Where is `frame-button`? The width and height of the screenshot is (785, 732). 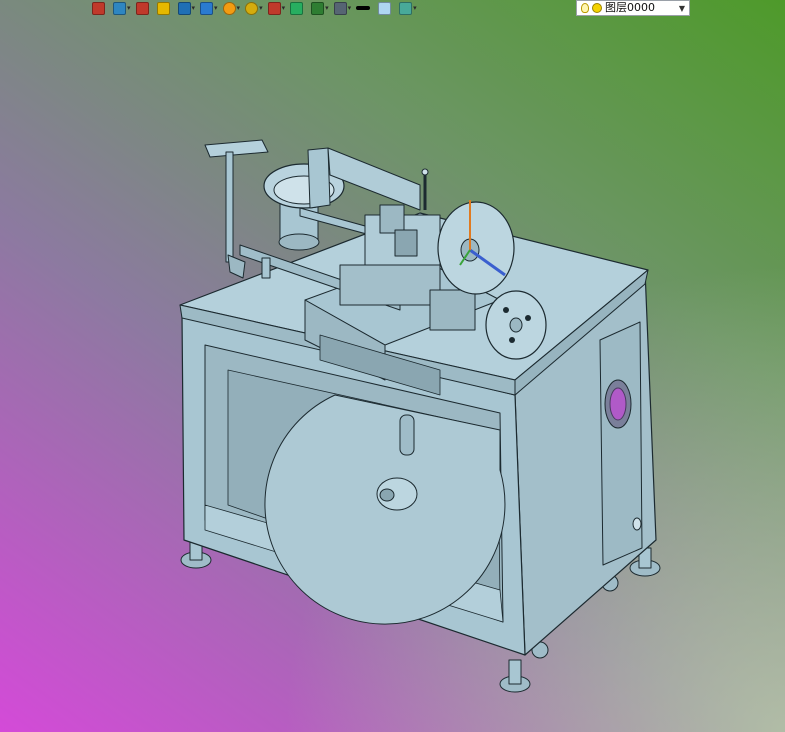 frame-button is located at coordinates (297, 8).